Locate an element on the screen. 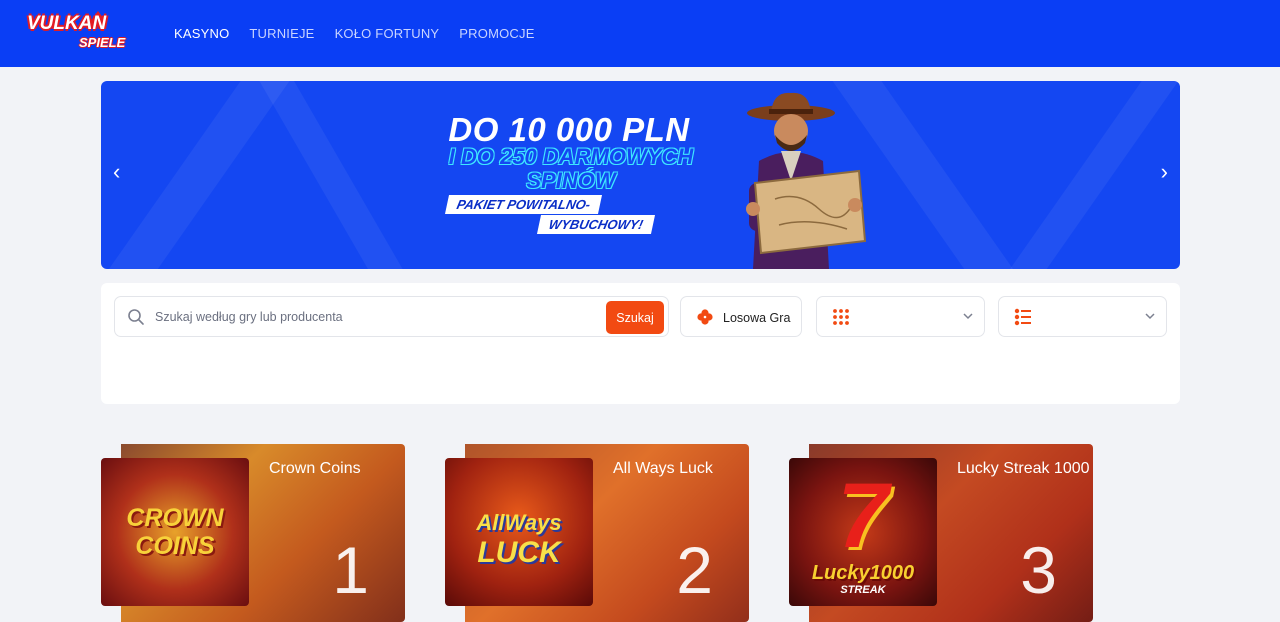 The image size is (1280, 622). thumb-title-3: STREAK is located at coordinates (863, 590).